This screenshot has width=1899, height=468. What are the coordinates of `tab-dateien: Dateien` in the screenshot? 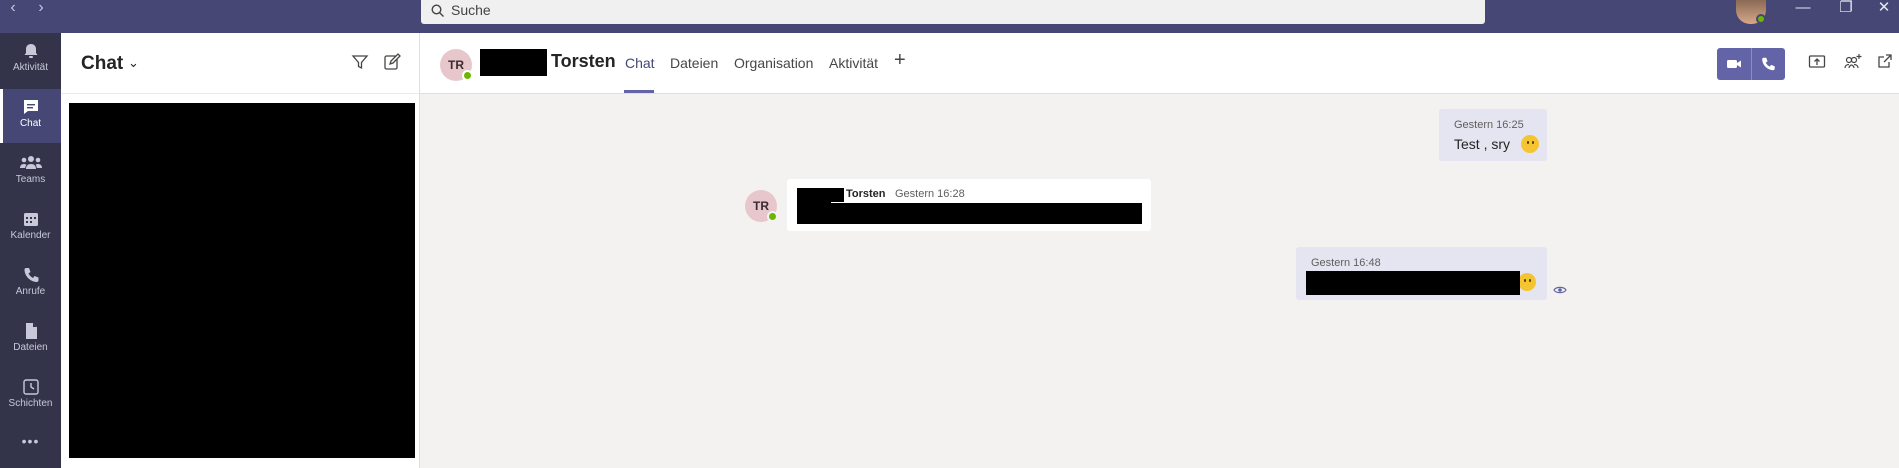 It's located at (694, 63).